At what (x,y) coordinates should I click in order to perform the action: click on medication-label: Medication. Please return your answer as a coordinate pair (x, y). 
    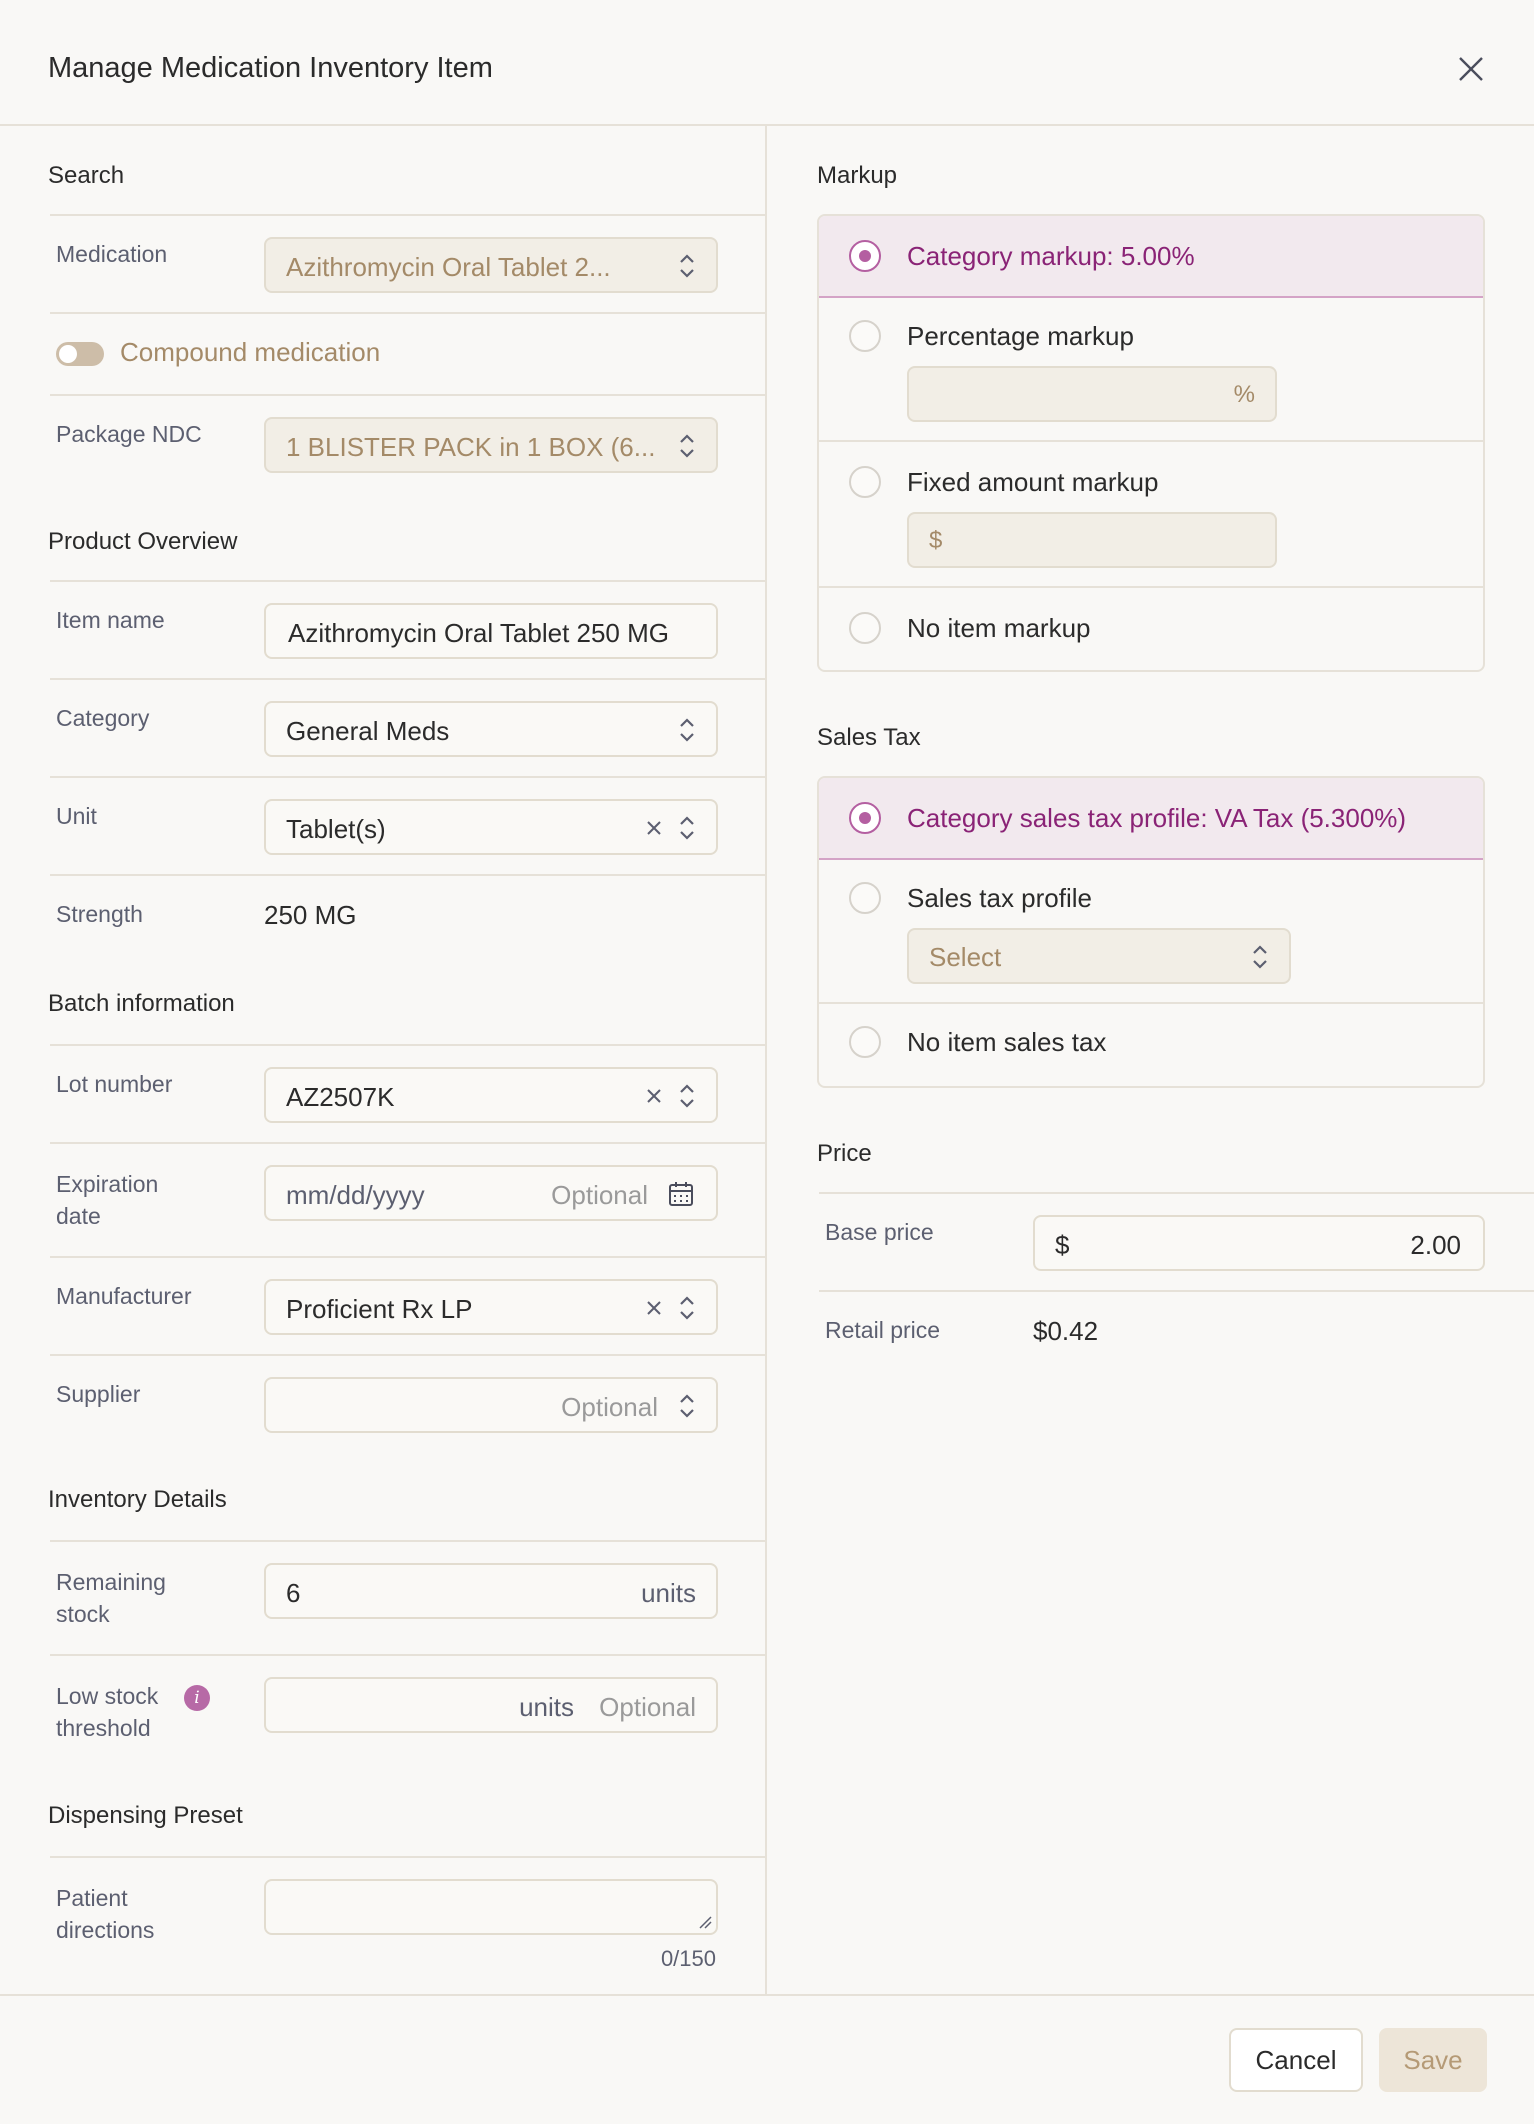
    Looking at the image, I should click on (112, 254).